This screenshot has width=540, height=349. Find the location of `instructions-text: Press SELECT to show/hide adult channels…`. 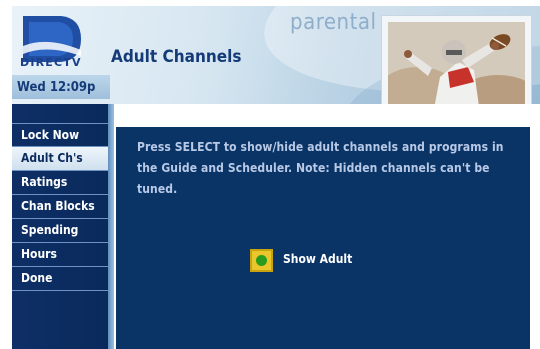

instructions-text: Press SELECT to show/hide adult channels… is located at coordinates (320, 168).